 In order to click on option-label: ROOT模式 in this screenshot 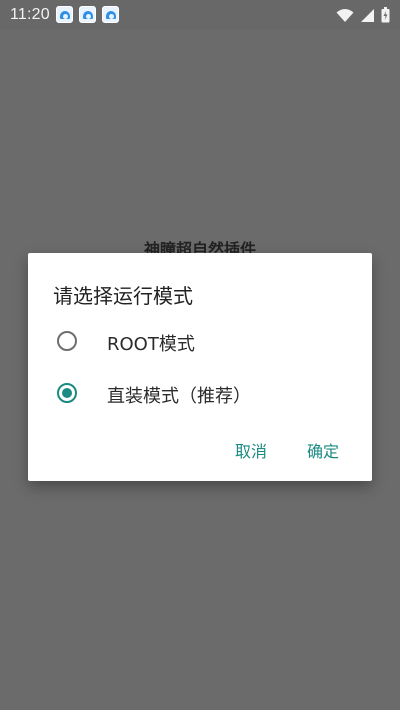, I will do `click(151, 344)`.